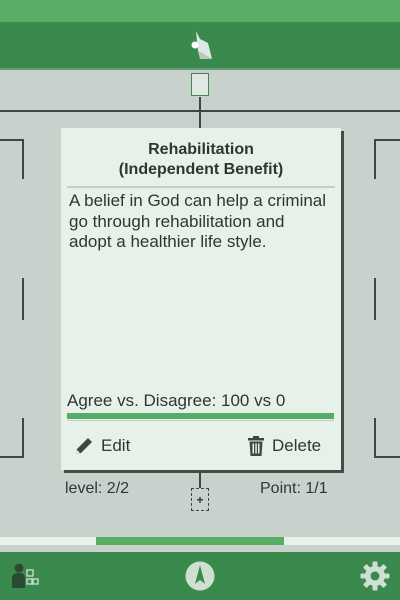 This screenshot has width=400, height=600. Describe the element at coordinates (297, 445) in the screenshot. I see `delete-label: Delete` at that location.